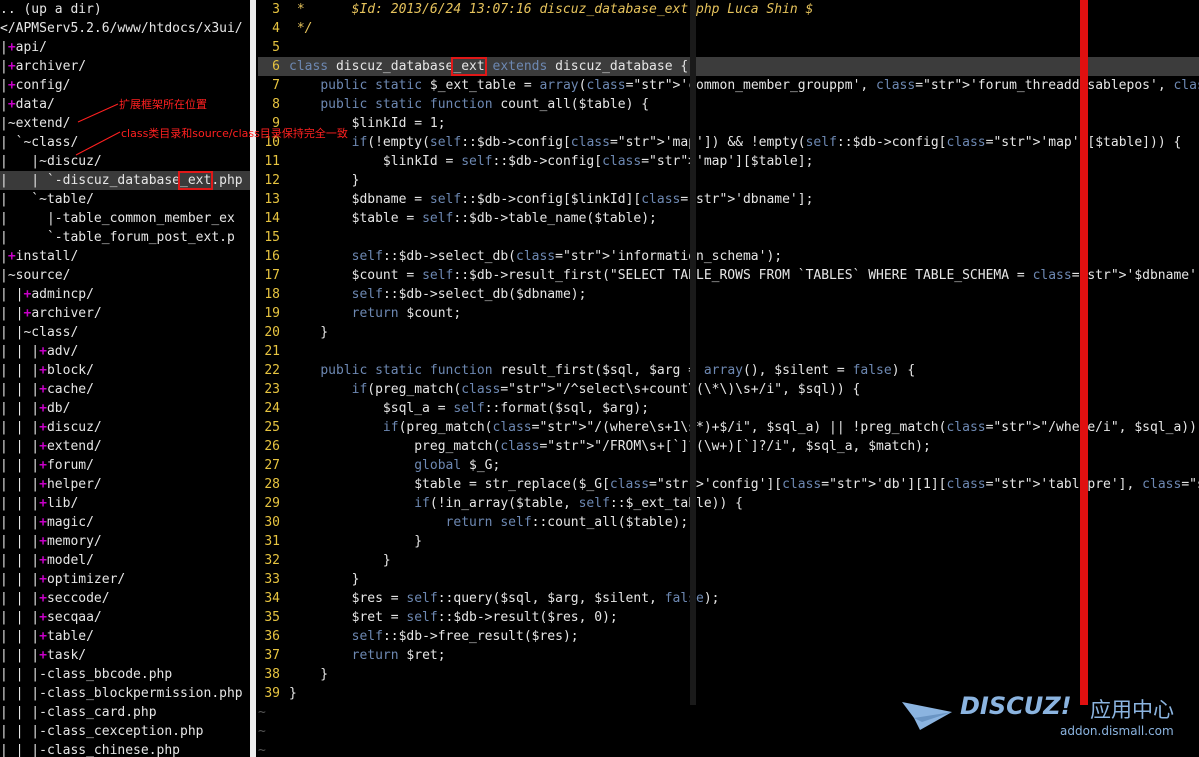  What do you see at coordinates (125, 503) in the screenshot?
I see `tree-item: | | |+lib/` at bounding box center [125, 503].